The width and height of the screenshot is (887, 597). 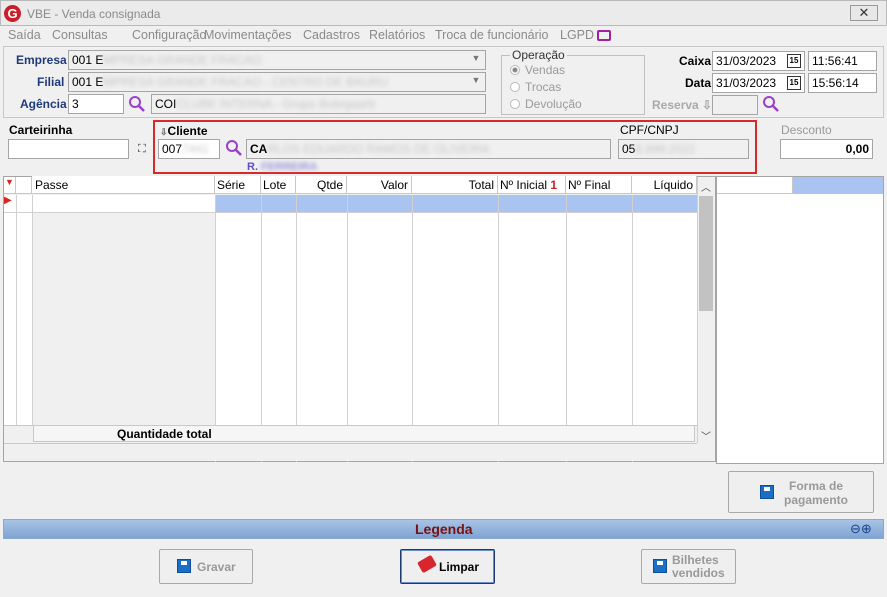 What do you see at coordinates (24, 35) in the screenshot?
I see `menu-saida: Saída` at bounding box center [24, 35].